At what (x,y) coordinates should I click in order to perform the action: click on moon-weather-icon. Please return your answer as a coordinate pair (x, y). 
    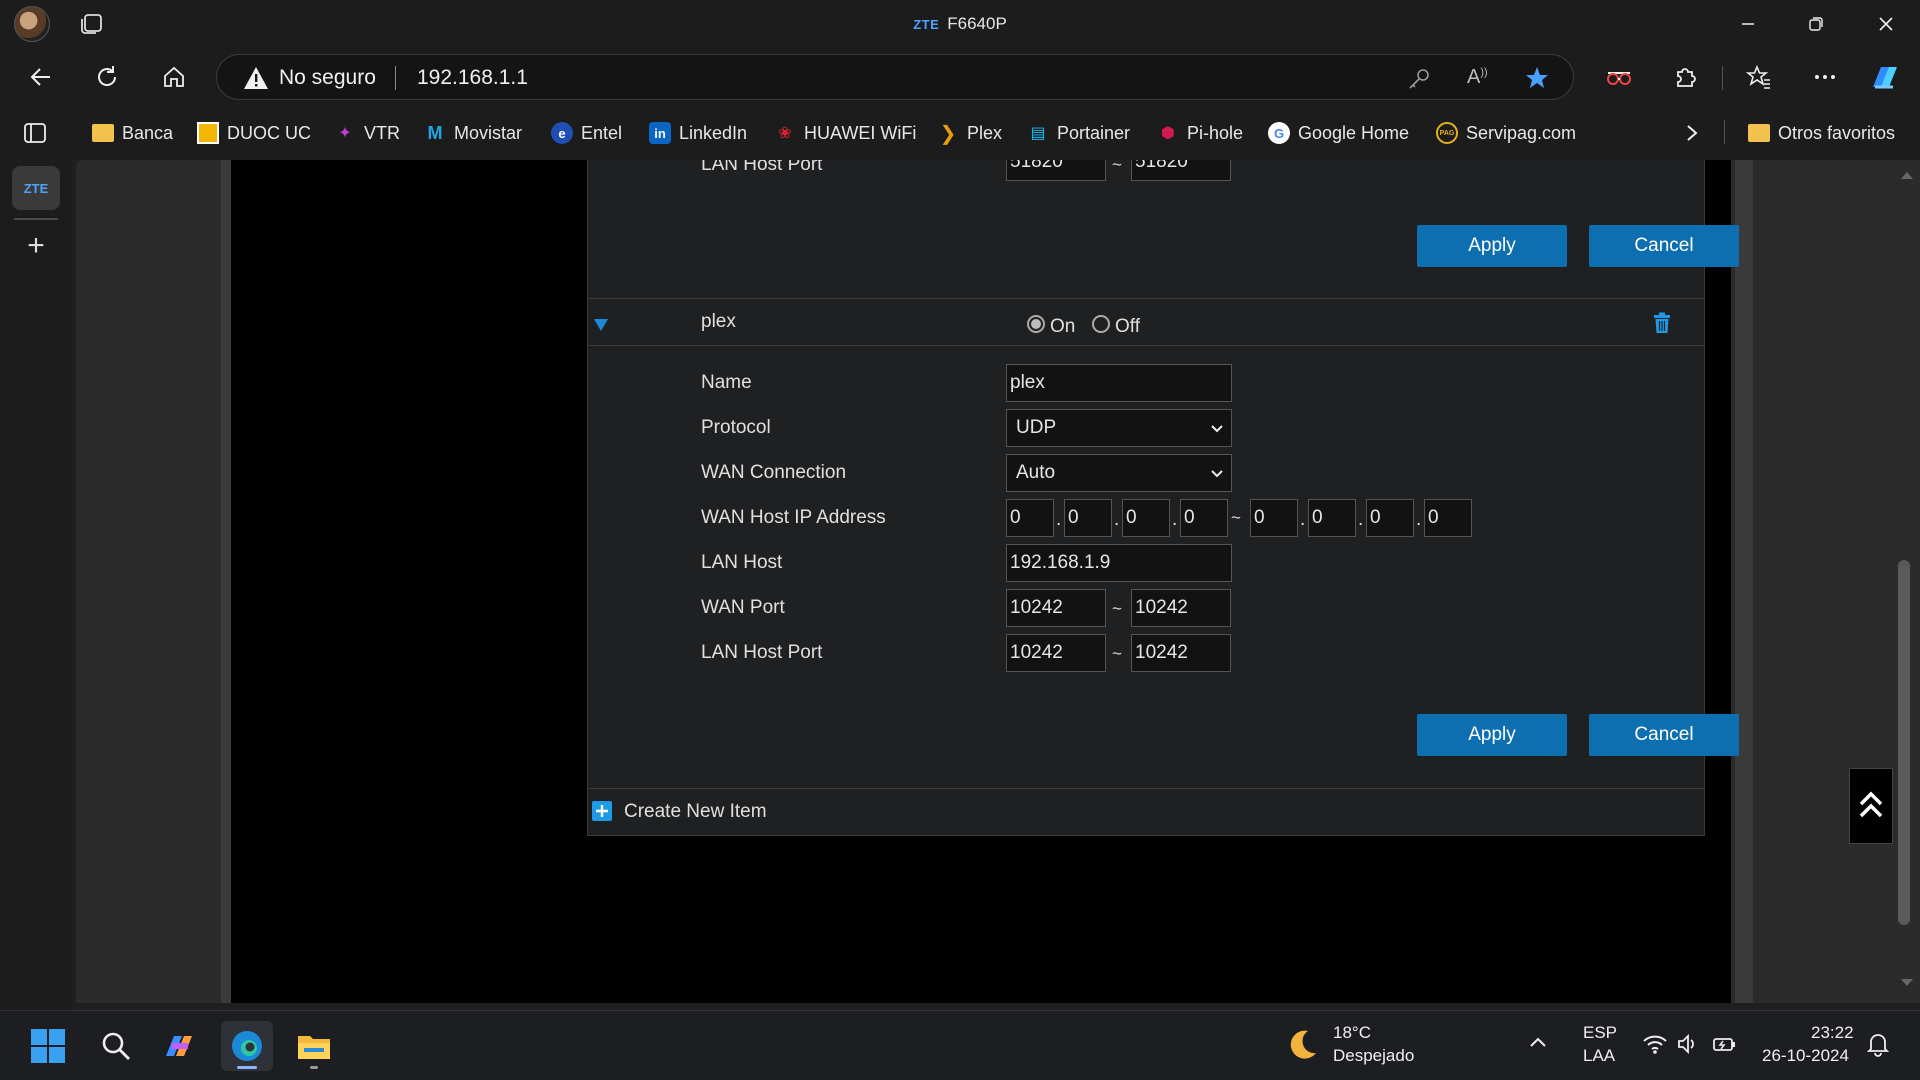
    Looking at the image, I should click on (1302, 1045).